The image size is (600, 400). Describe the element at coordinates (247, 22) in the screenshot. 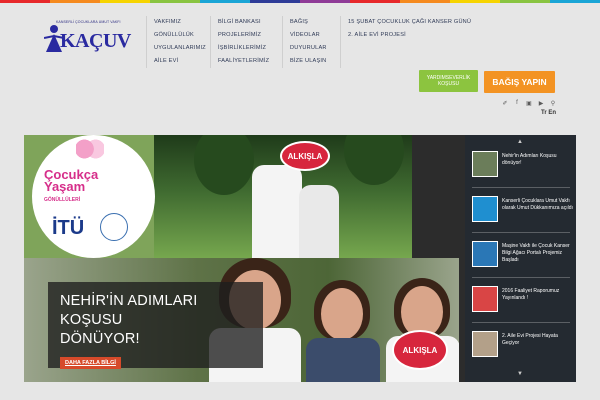

I see `nav-item-bilgi-bankasi: BİLGİ BANKASI` at that location.